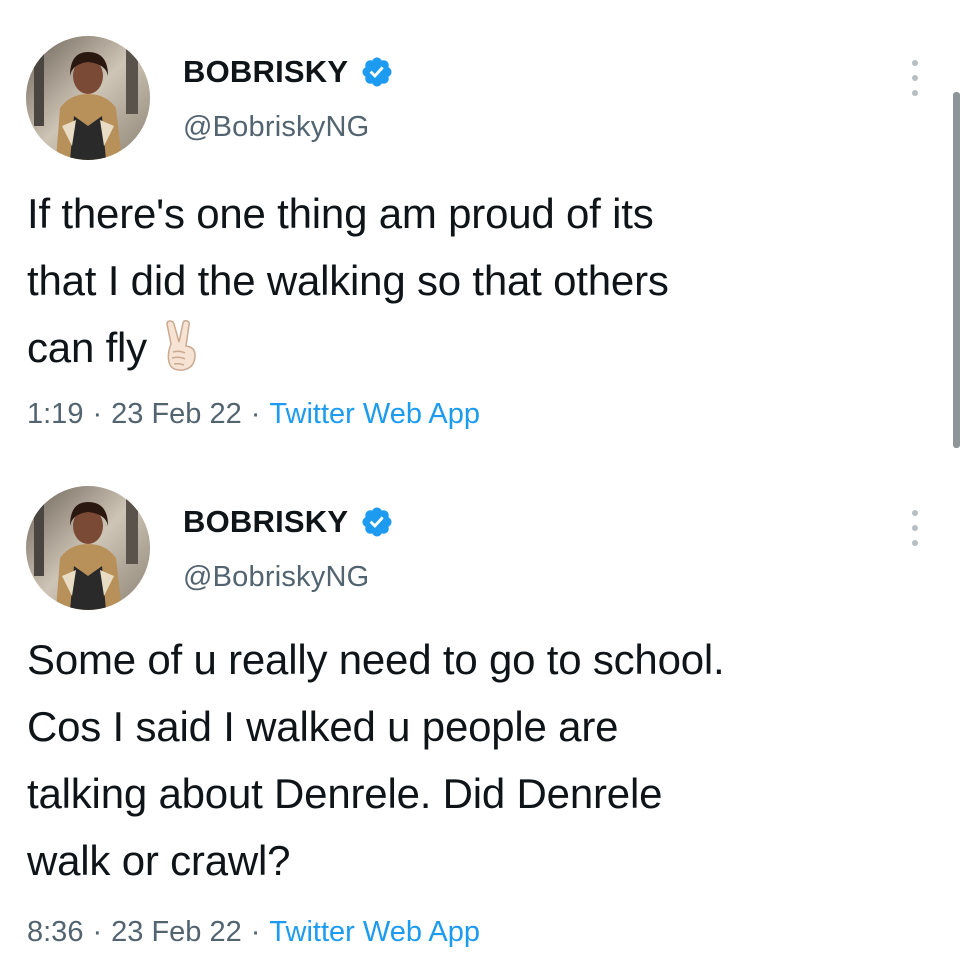 This screenshot has width=960, height=960. I want to click on tweet-text-fragment: can fly, so click(87, 347).